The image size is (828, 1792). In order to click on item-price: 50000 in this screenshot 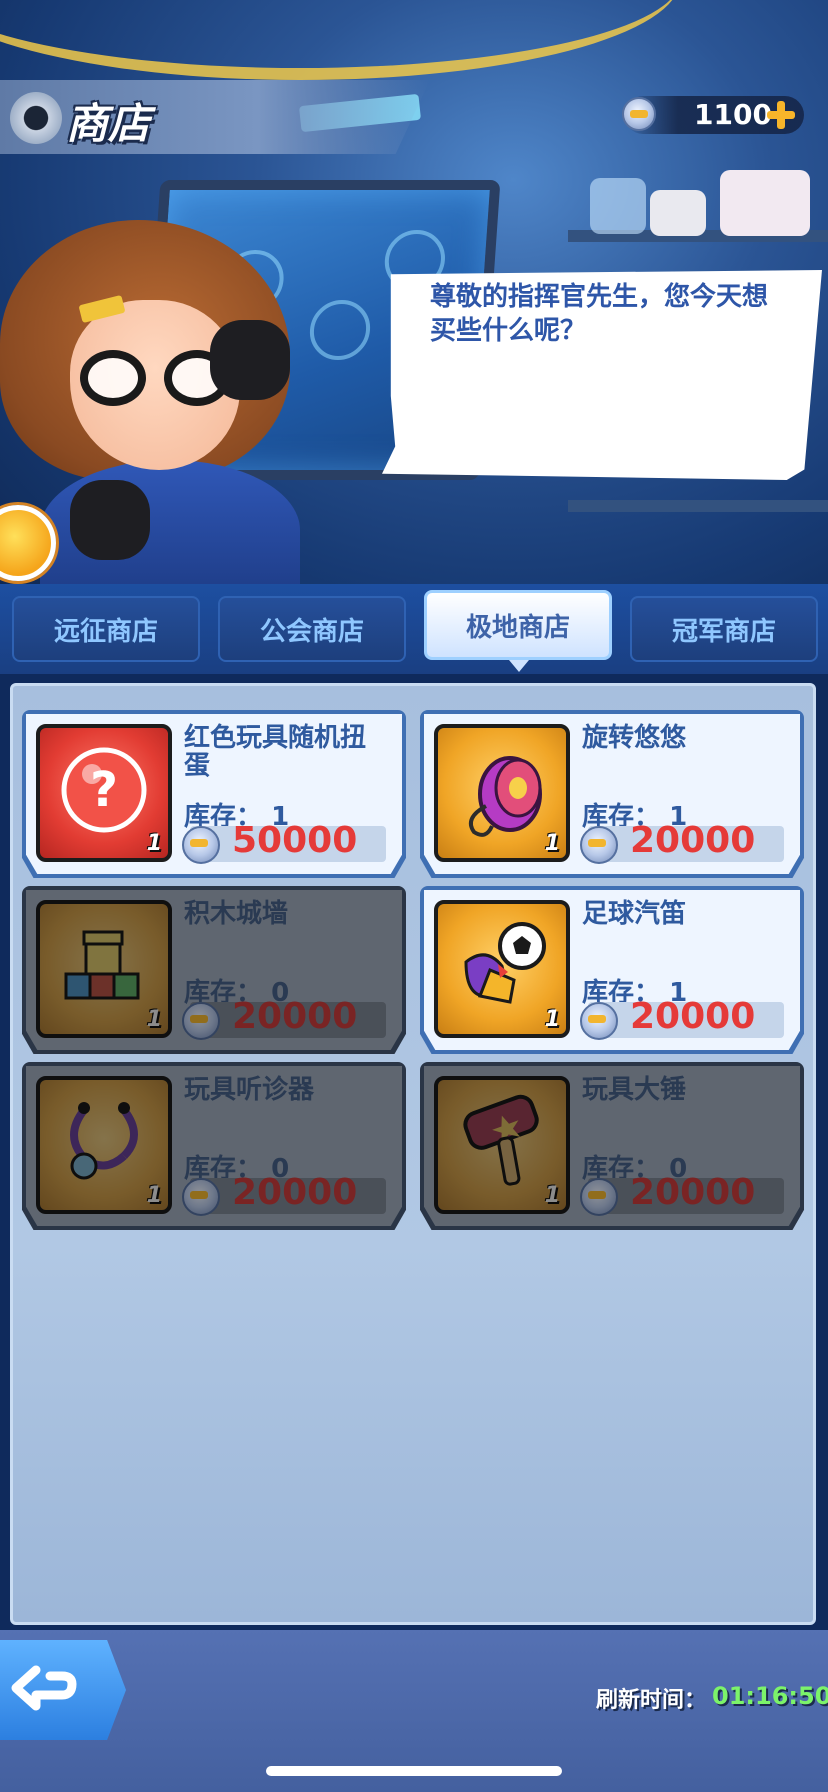, I will do `click(295, 840)`.